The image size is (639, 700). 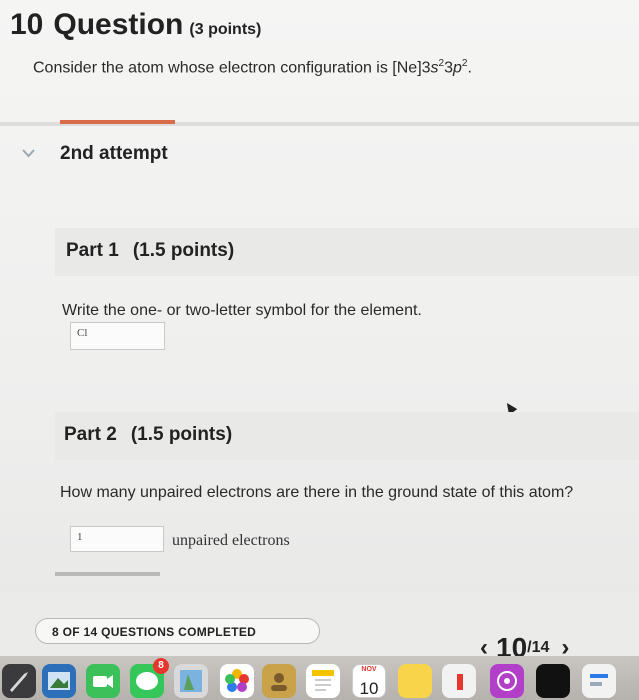 I want to click on stickies-icon, so click(x=415, y=681).